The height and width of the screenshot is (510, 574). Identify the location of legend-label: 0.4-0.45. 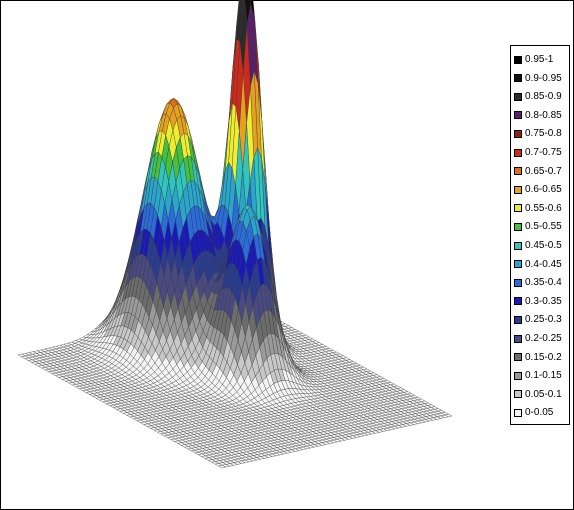
(543, 264).